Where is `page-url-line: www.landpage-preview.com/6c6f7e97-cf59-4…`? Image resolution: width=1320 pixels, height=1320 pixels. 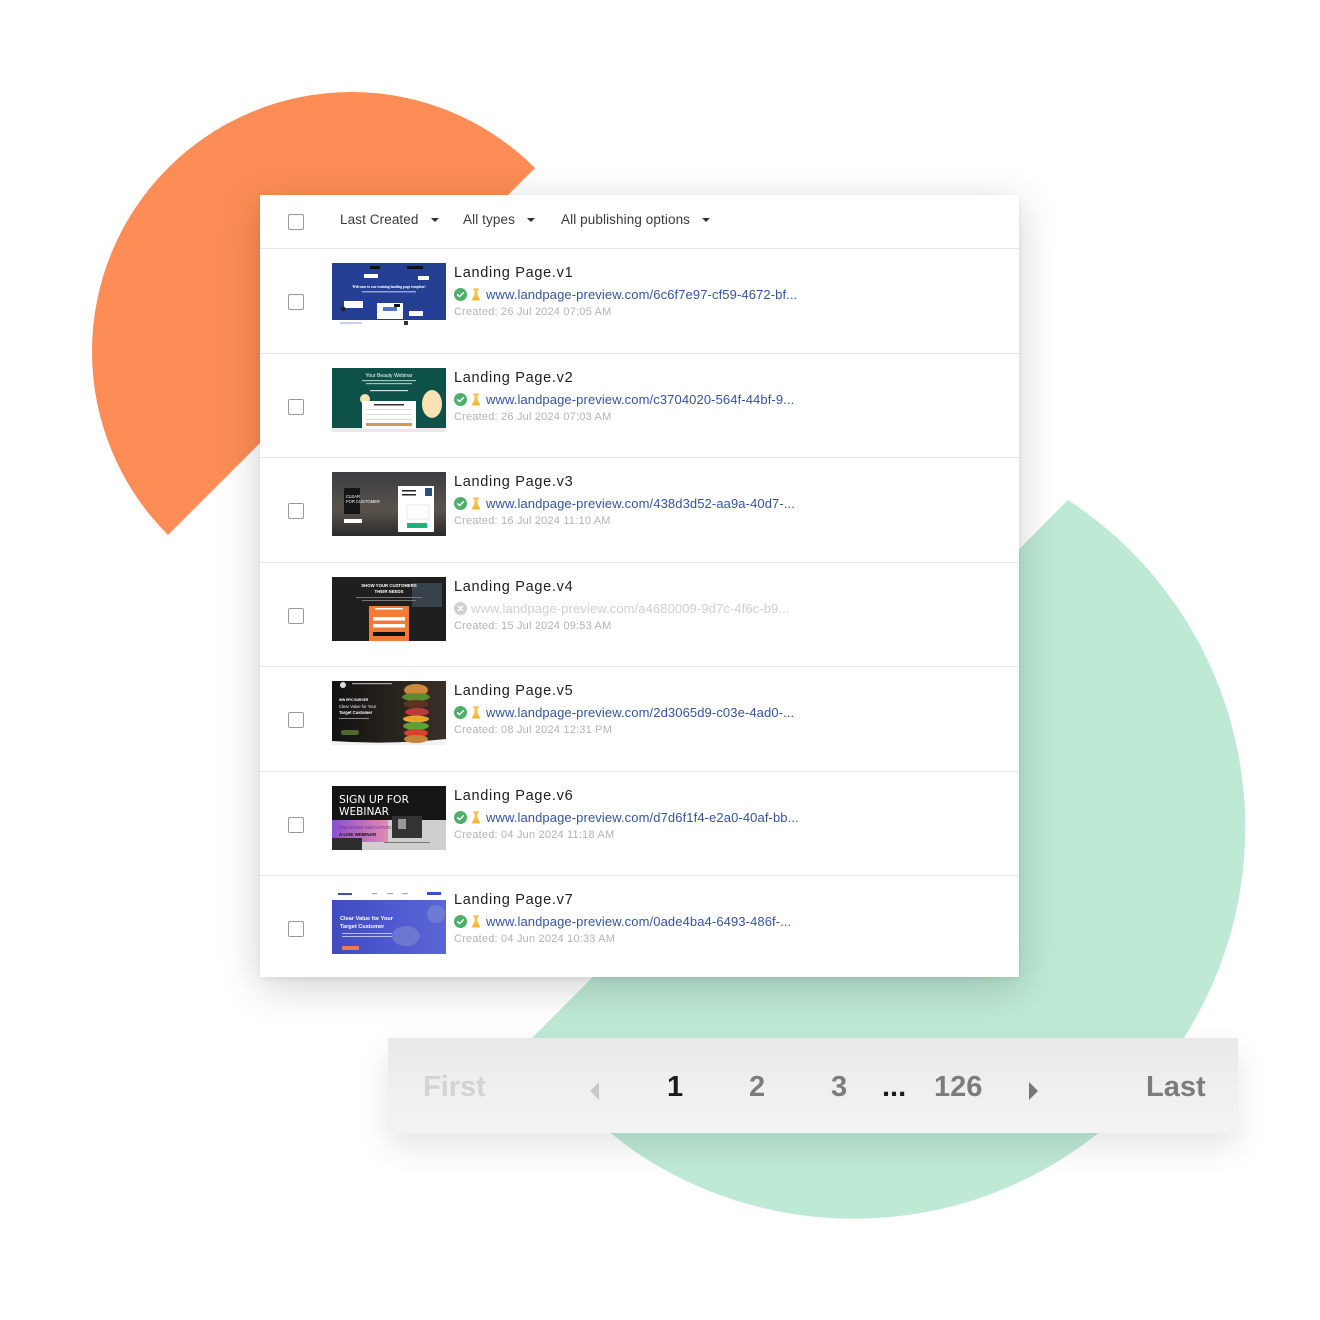
page-url-line: www.landpage-preview.com/6c6f7e97-cf59-4… is located at coordinates (625, 294).